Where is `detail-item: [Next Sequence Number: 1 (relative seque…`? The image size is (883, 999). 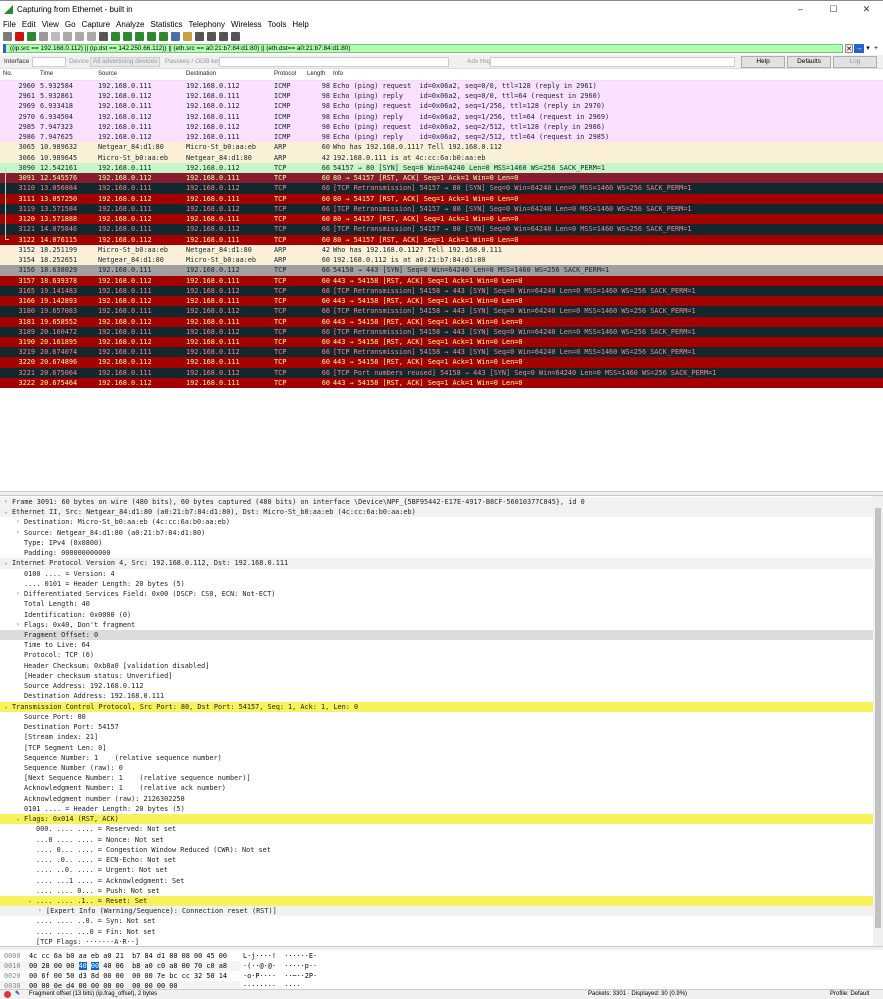
detail-item: [Next Sequence Number: 1 (relative seque… is located at coordinates (436, 778).